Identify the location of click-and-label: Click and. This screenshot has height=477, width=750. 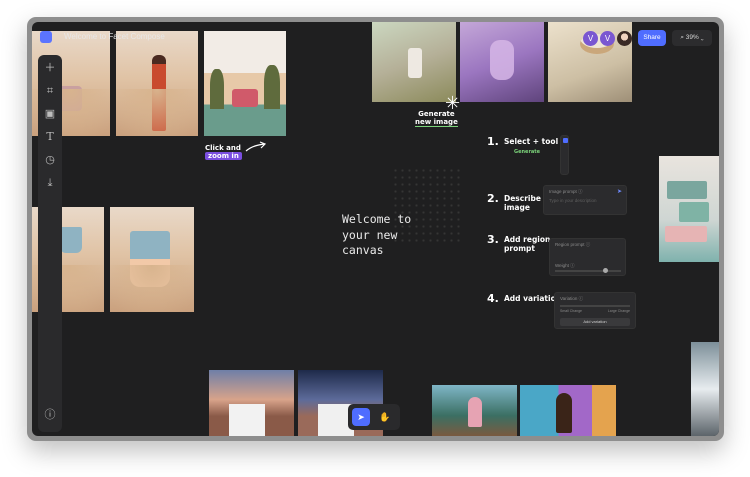
(223, 148).